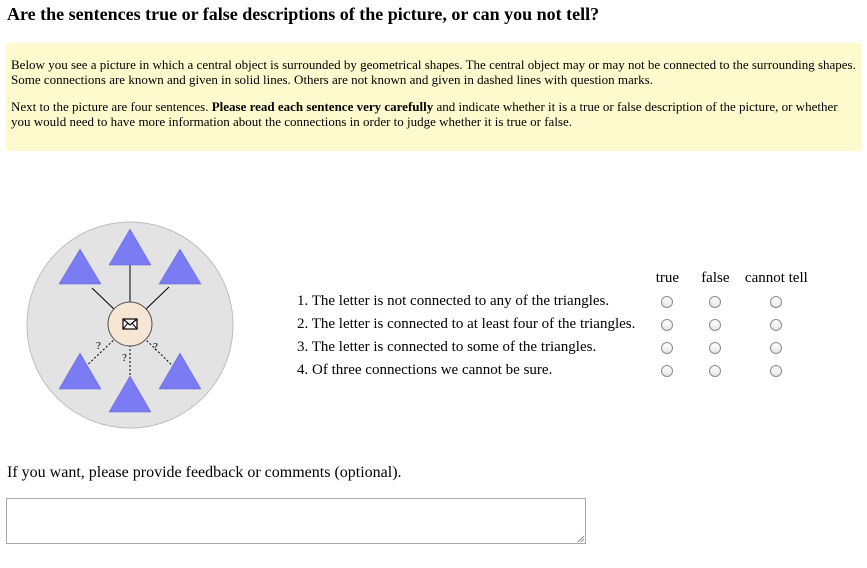 The height and width of the screenshot is (568, 867). I want to click on instructions-text: Next to the picture are four sentences., so click(111, 106).